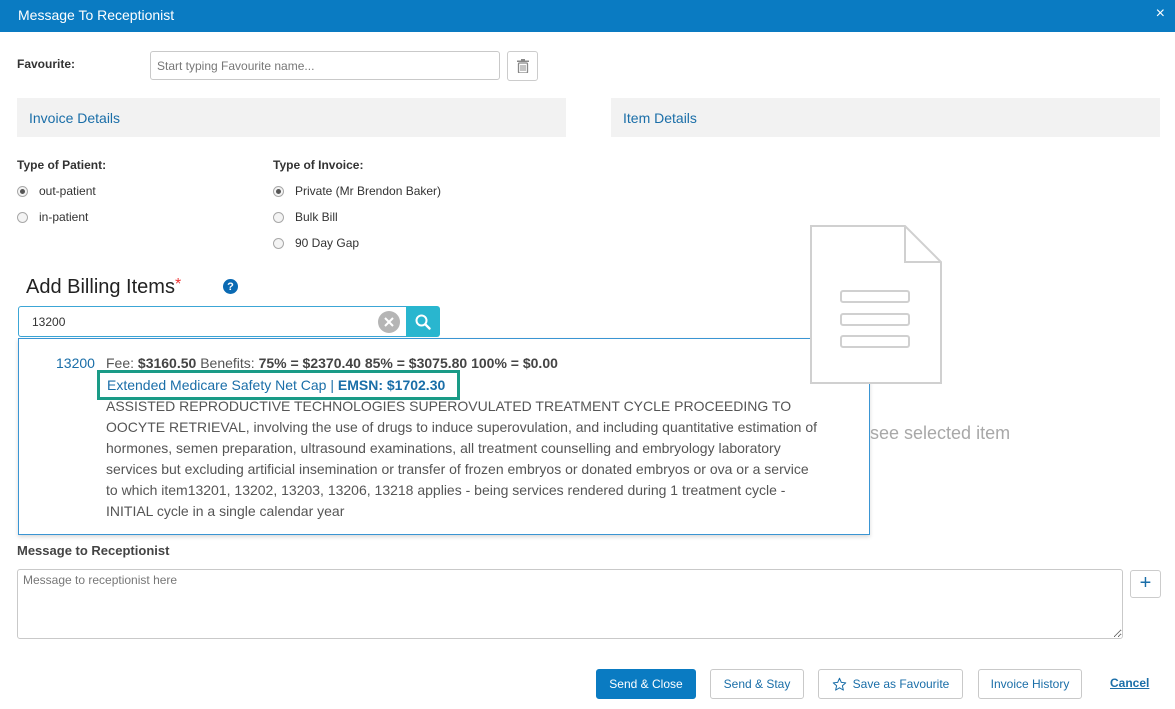 This screenshot has height=709, width=1175. I want to click on fee-value: $3160.50, so click(167, 363).